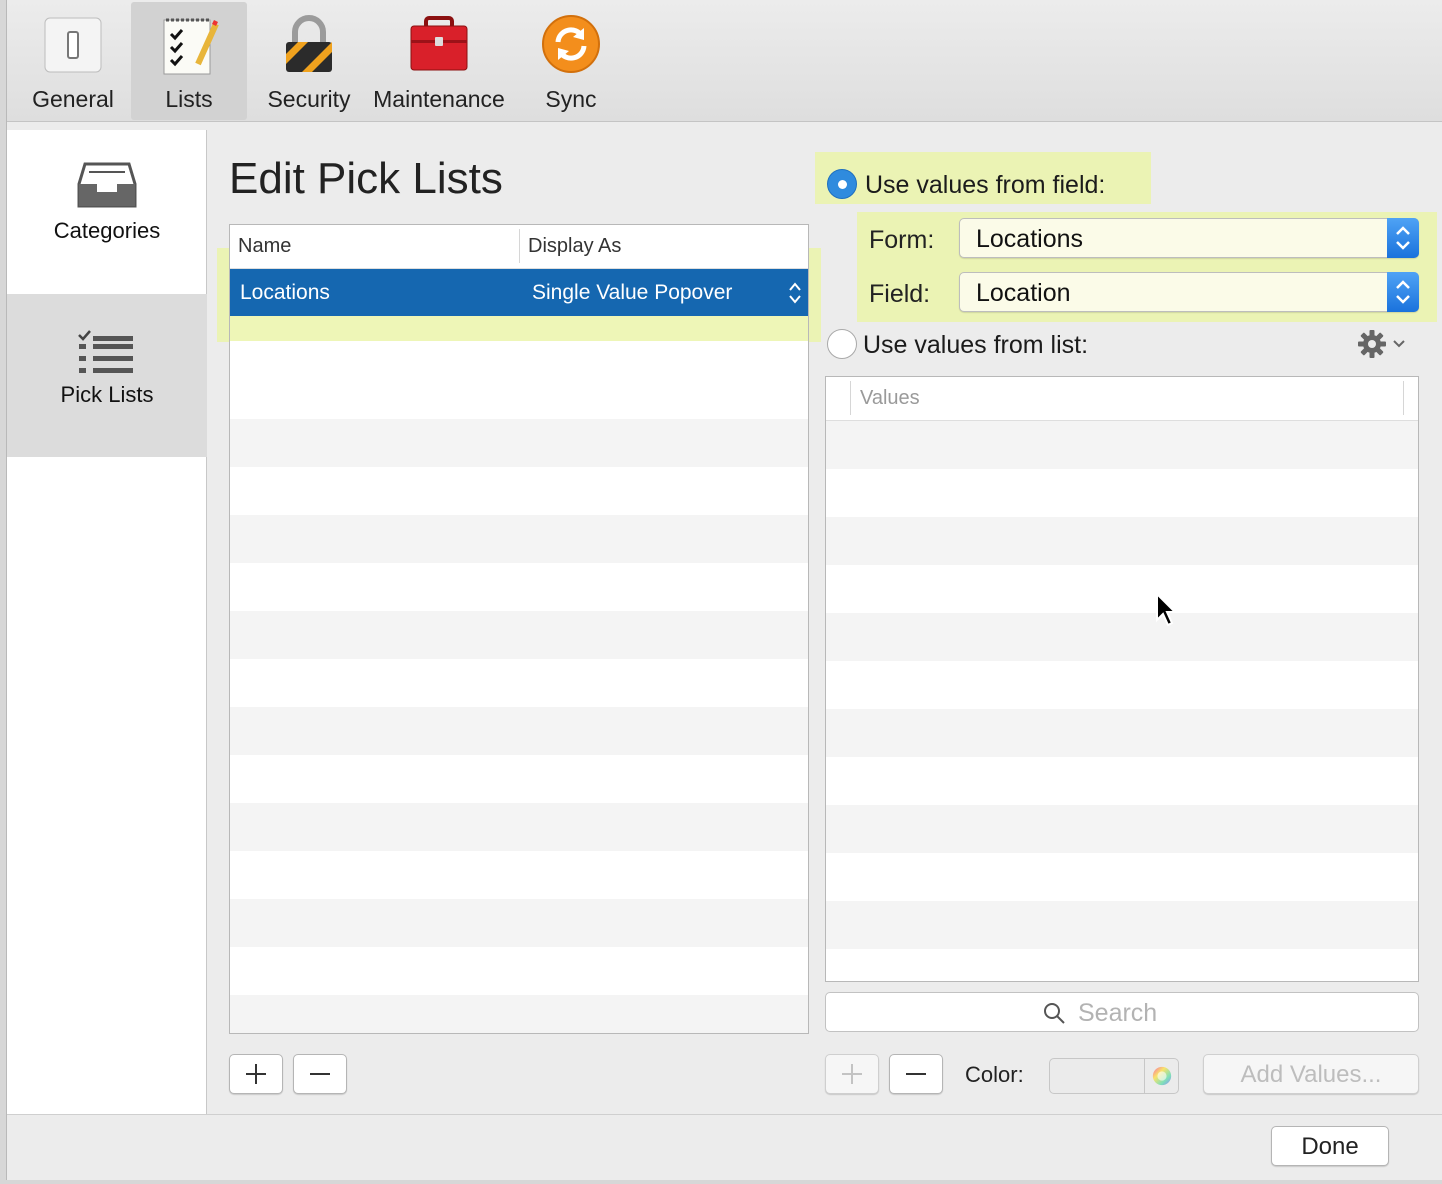 This screenshot has width=1442, height=1184. What do you see at coordinates (724, 61) in the screenshot?
I see `preferences-toolbar: General Lists Security Maintenance Sync` at bounding box center [724, 61].